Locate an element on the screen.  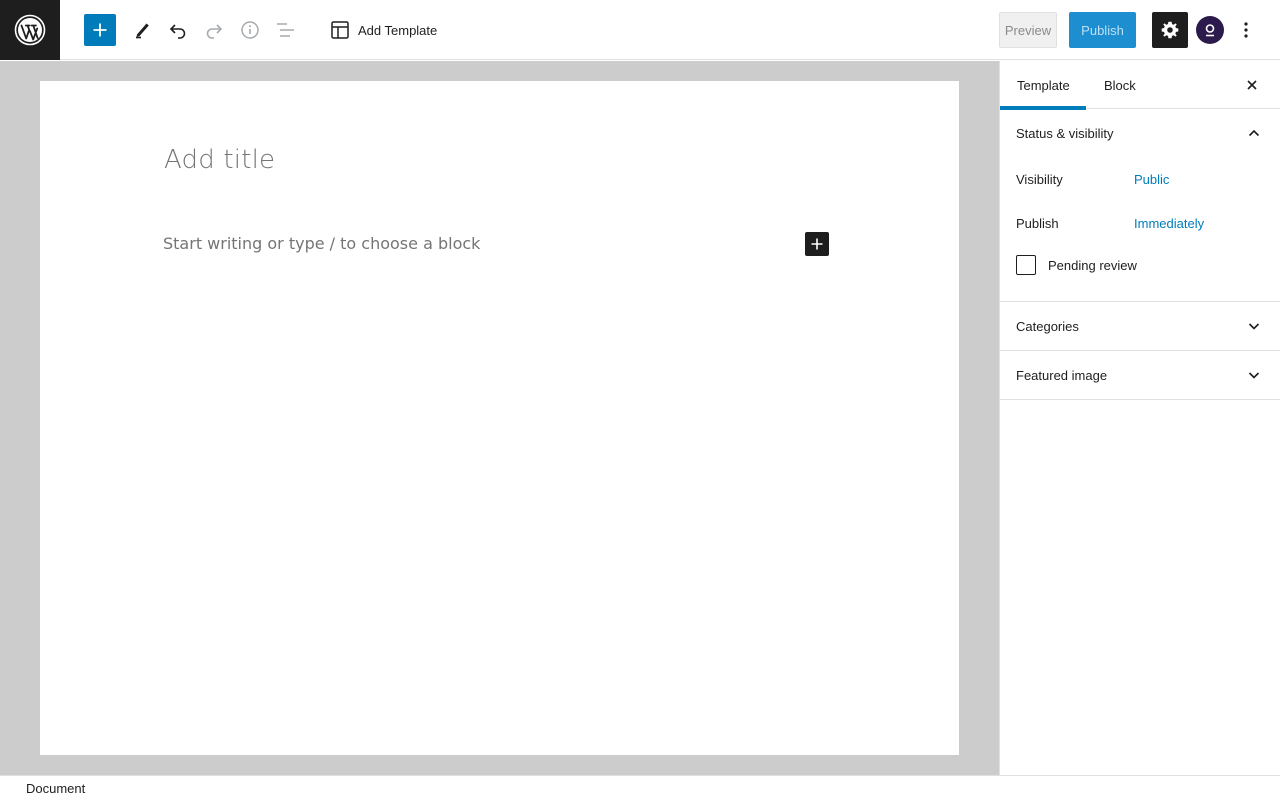
redo-button is located at coordinates (214, 30).